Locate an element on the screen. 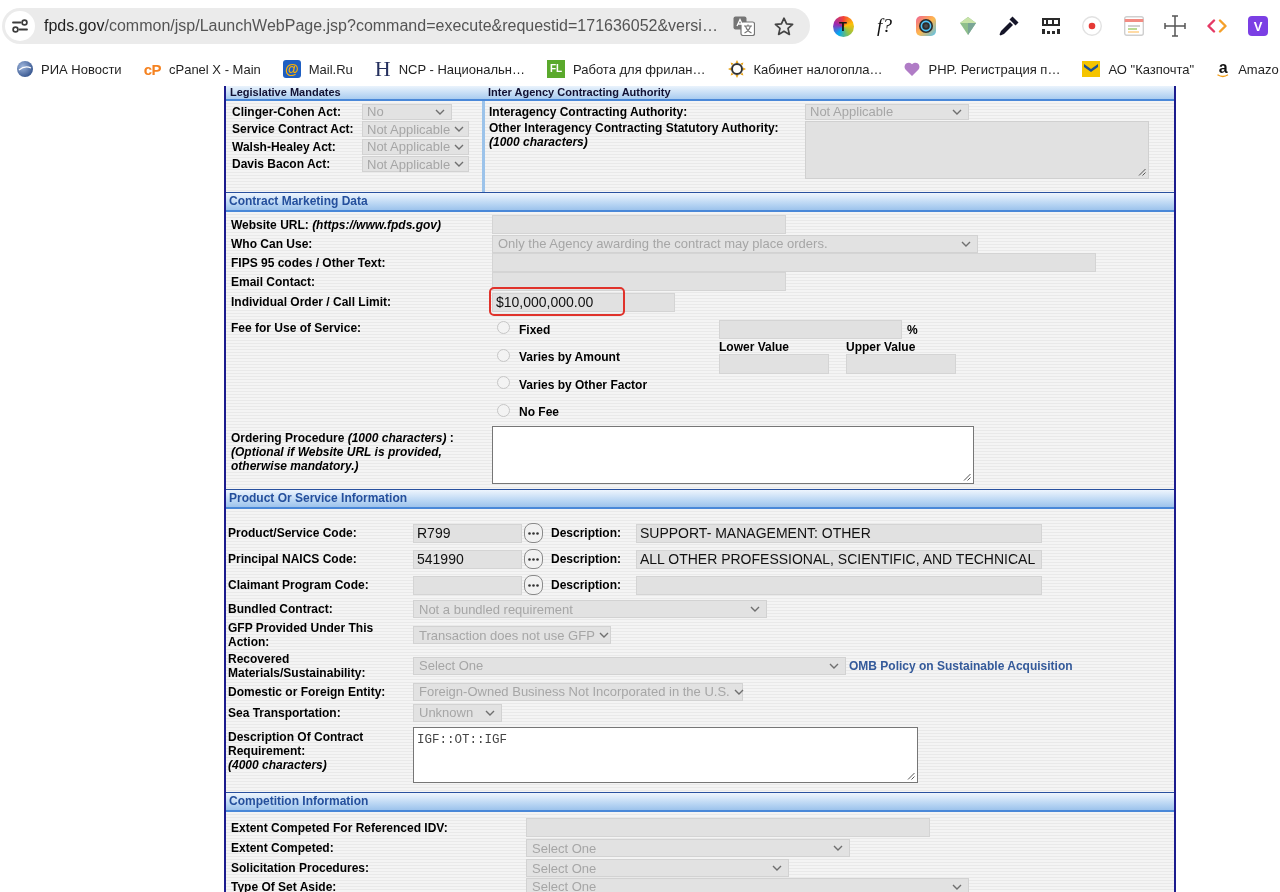 The image size is (1280, 892). bookmark-link: a Amazo is located at coordinates (1247, 69).